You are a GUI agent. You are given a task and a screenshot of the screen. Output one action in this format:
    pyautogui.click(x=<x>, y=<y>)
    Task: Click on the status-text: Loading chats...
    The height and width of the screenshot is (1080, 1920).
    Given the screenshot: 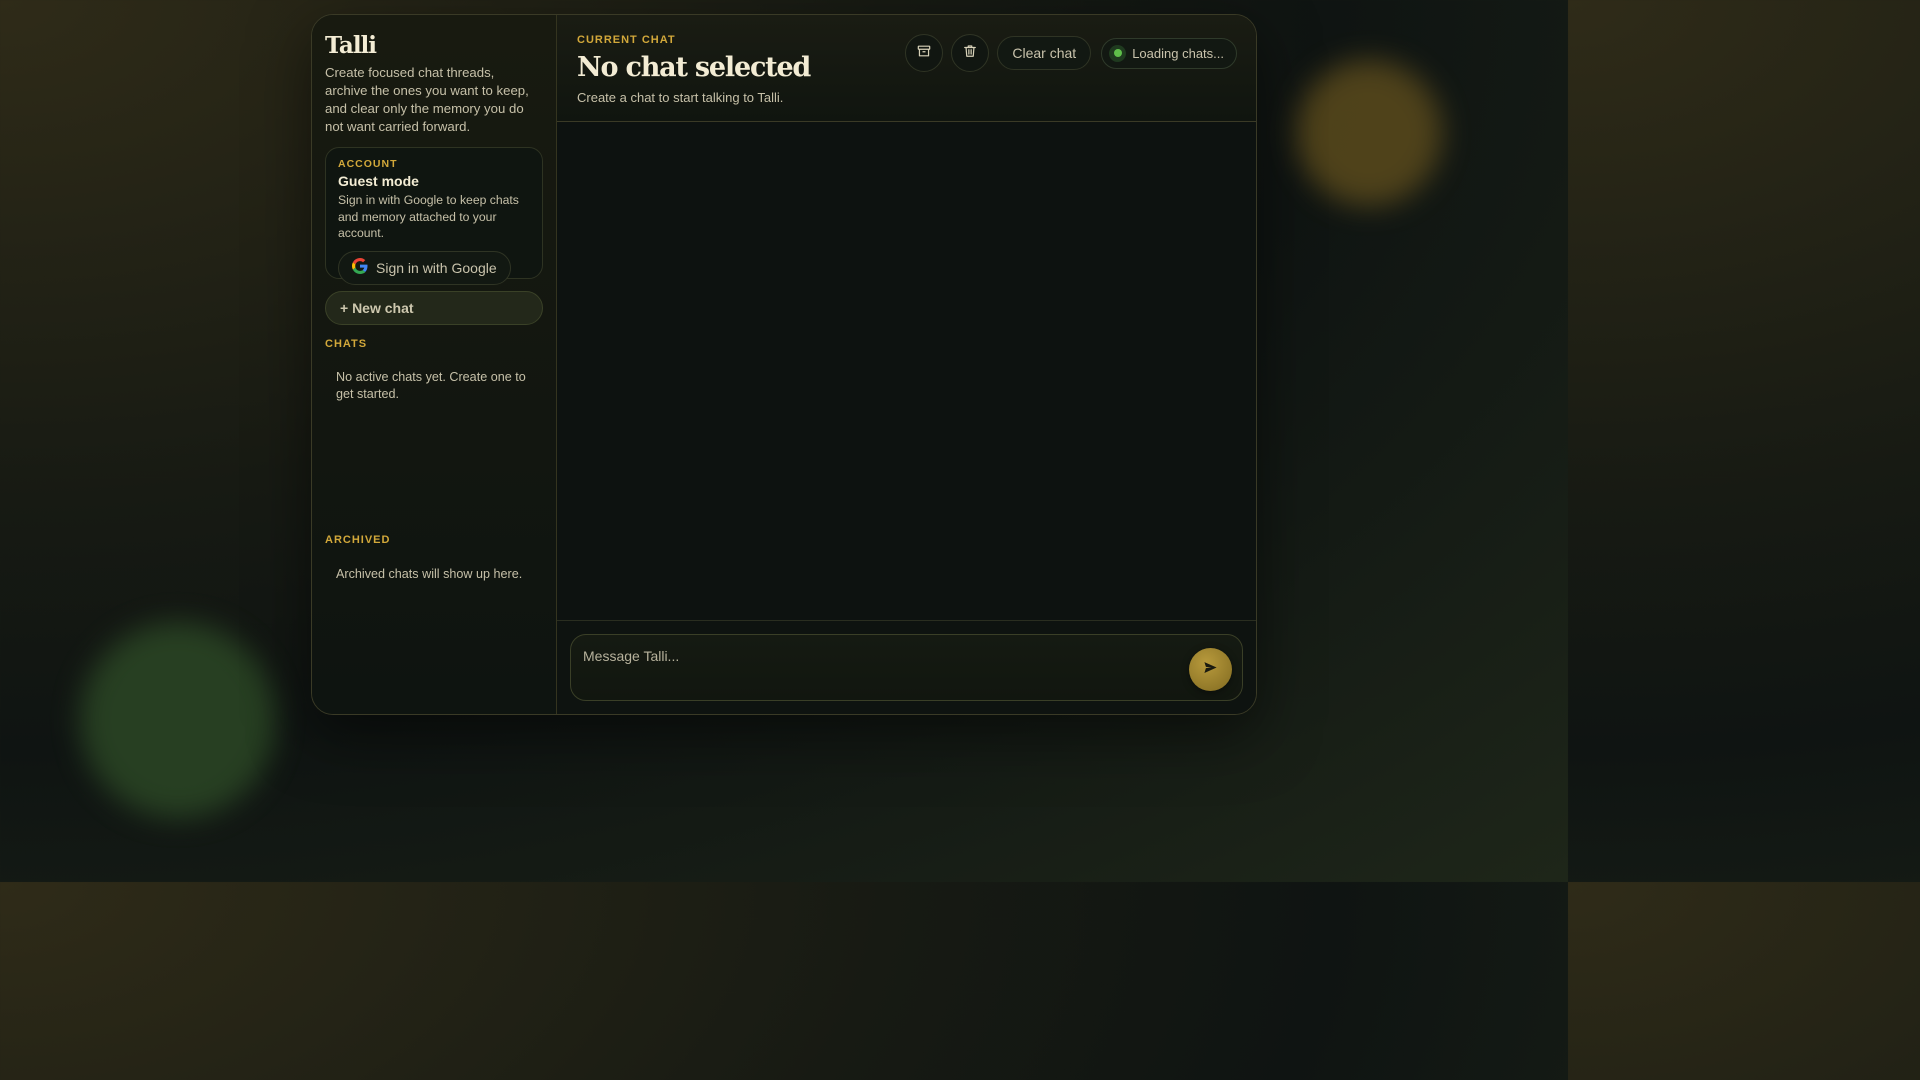 What is the action you would take?
    pyautogui.click(x=1178, y=53)
    